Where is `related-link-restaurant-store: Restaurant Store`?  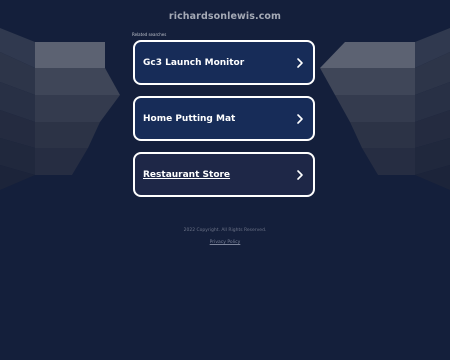 related-link-restaurant-store: Restaurant Store is located at coordinates (224, 174).